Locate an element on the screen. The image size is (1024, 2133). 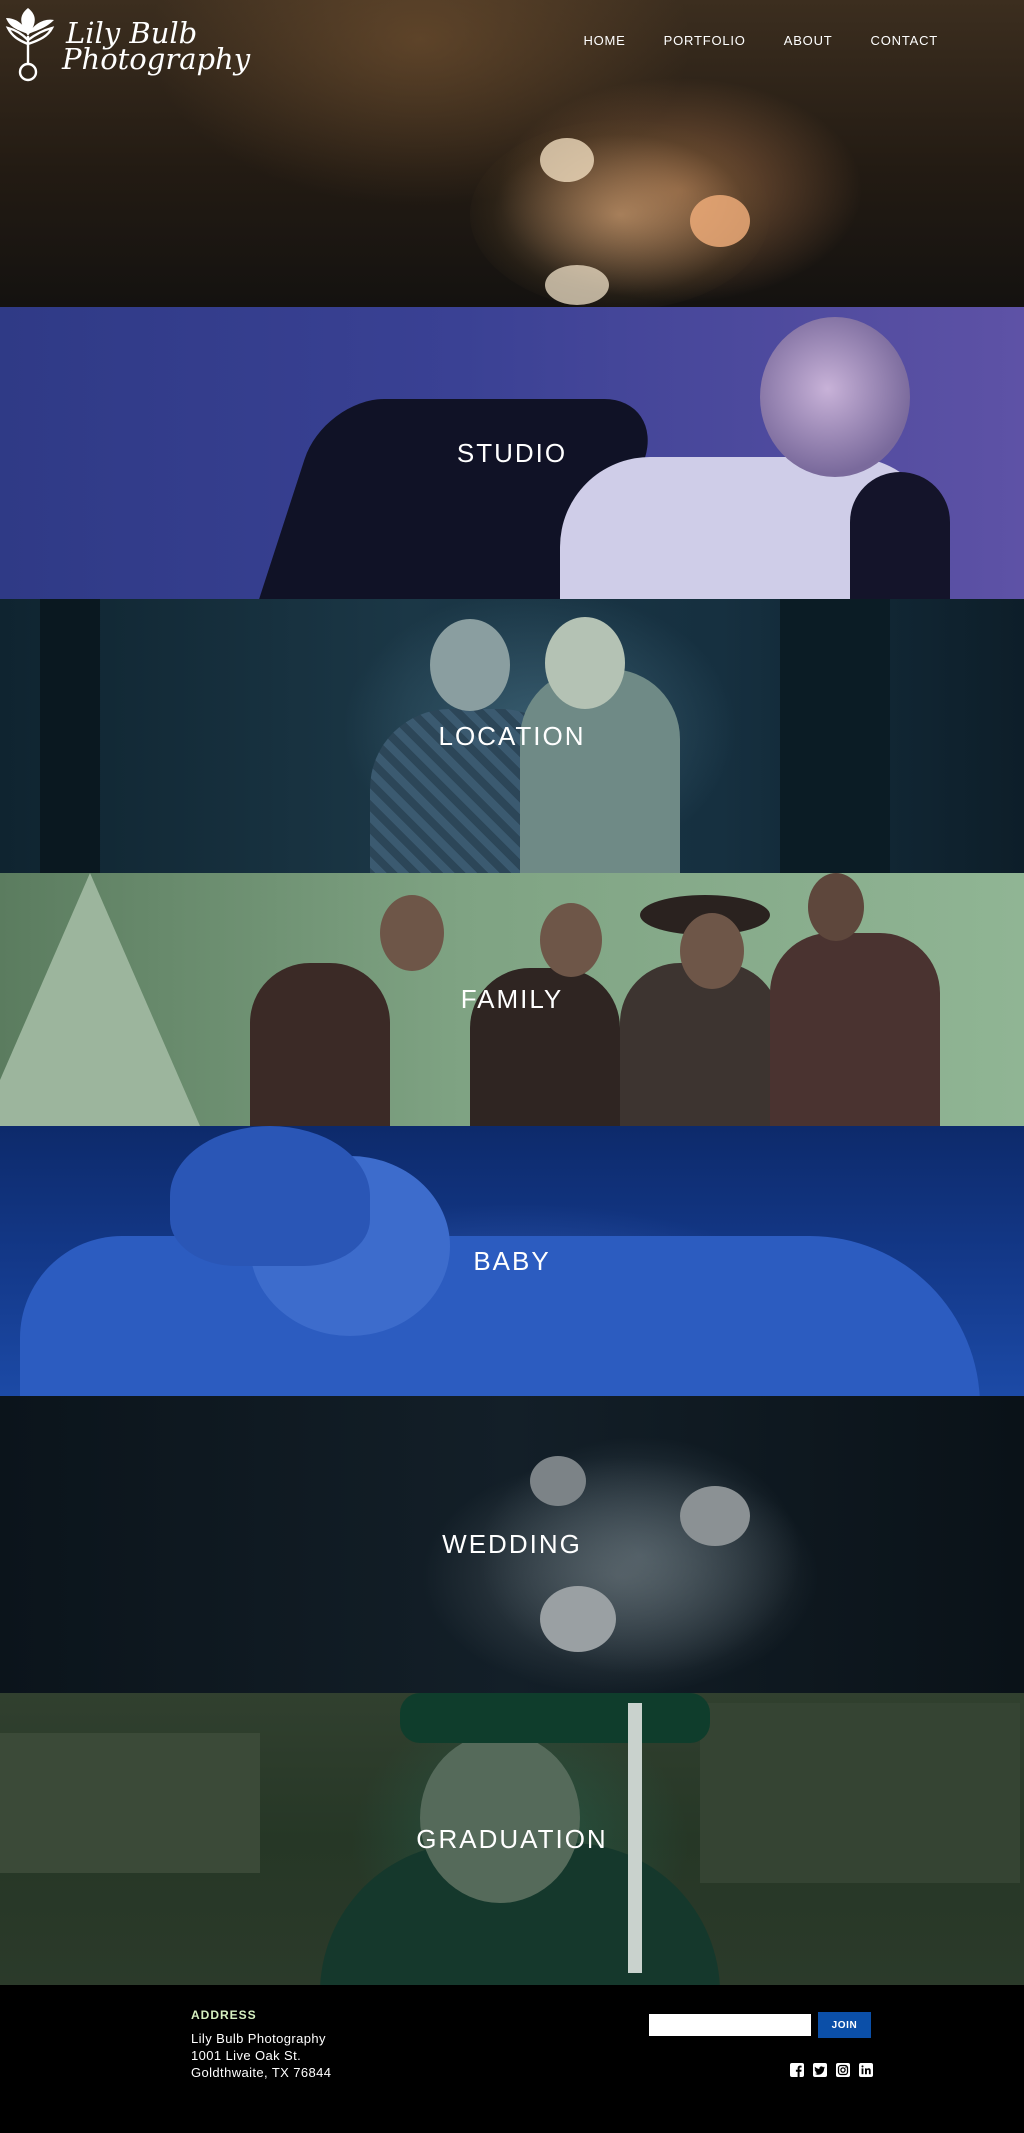
newsletter-signup: JOIN is located at coordinates (760, 2025).